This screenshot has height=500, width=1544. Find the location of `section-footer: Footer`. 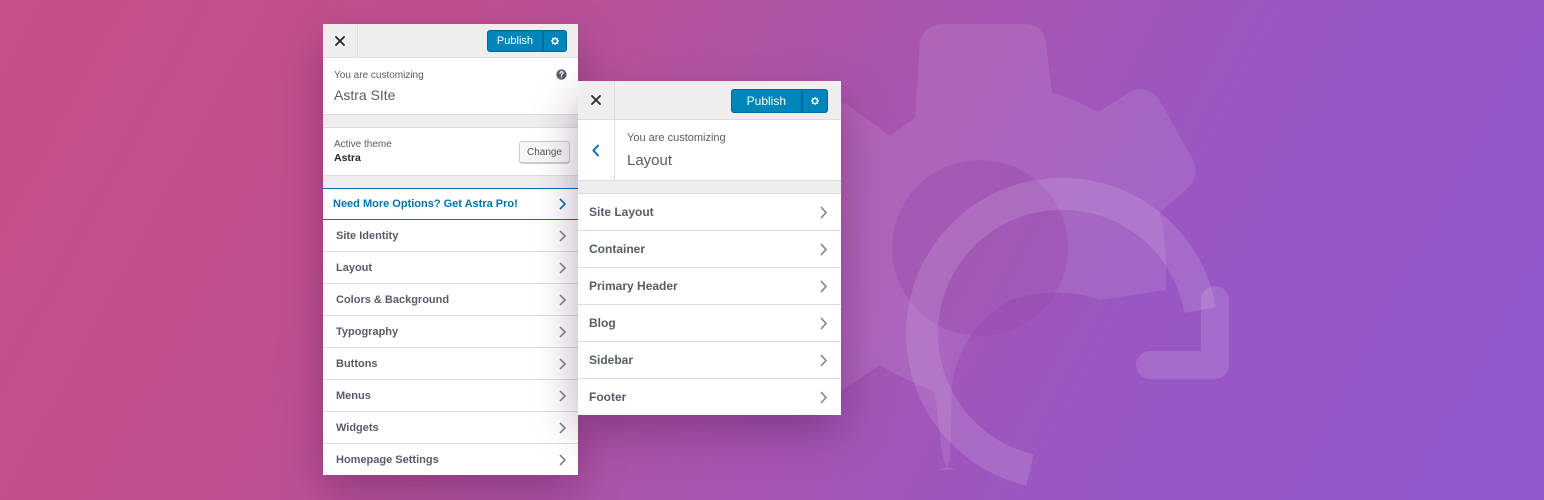

section-footer: Footer is located at coordinates (709, 397).